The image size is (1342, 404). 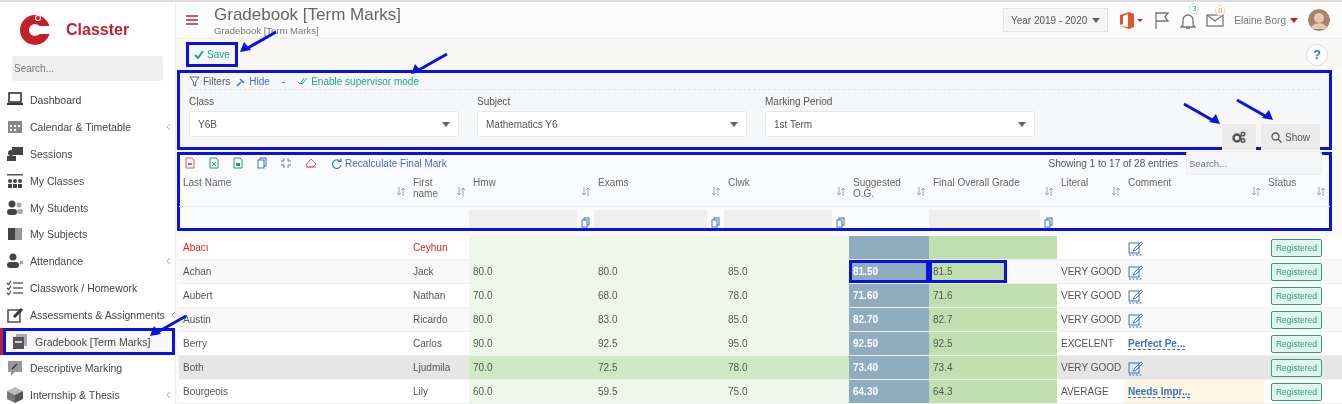 What do you see at coordinates (1282, 182) in the screenshot?
I see `column-header: Status` at bounding box center [1282, 182].